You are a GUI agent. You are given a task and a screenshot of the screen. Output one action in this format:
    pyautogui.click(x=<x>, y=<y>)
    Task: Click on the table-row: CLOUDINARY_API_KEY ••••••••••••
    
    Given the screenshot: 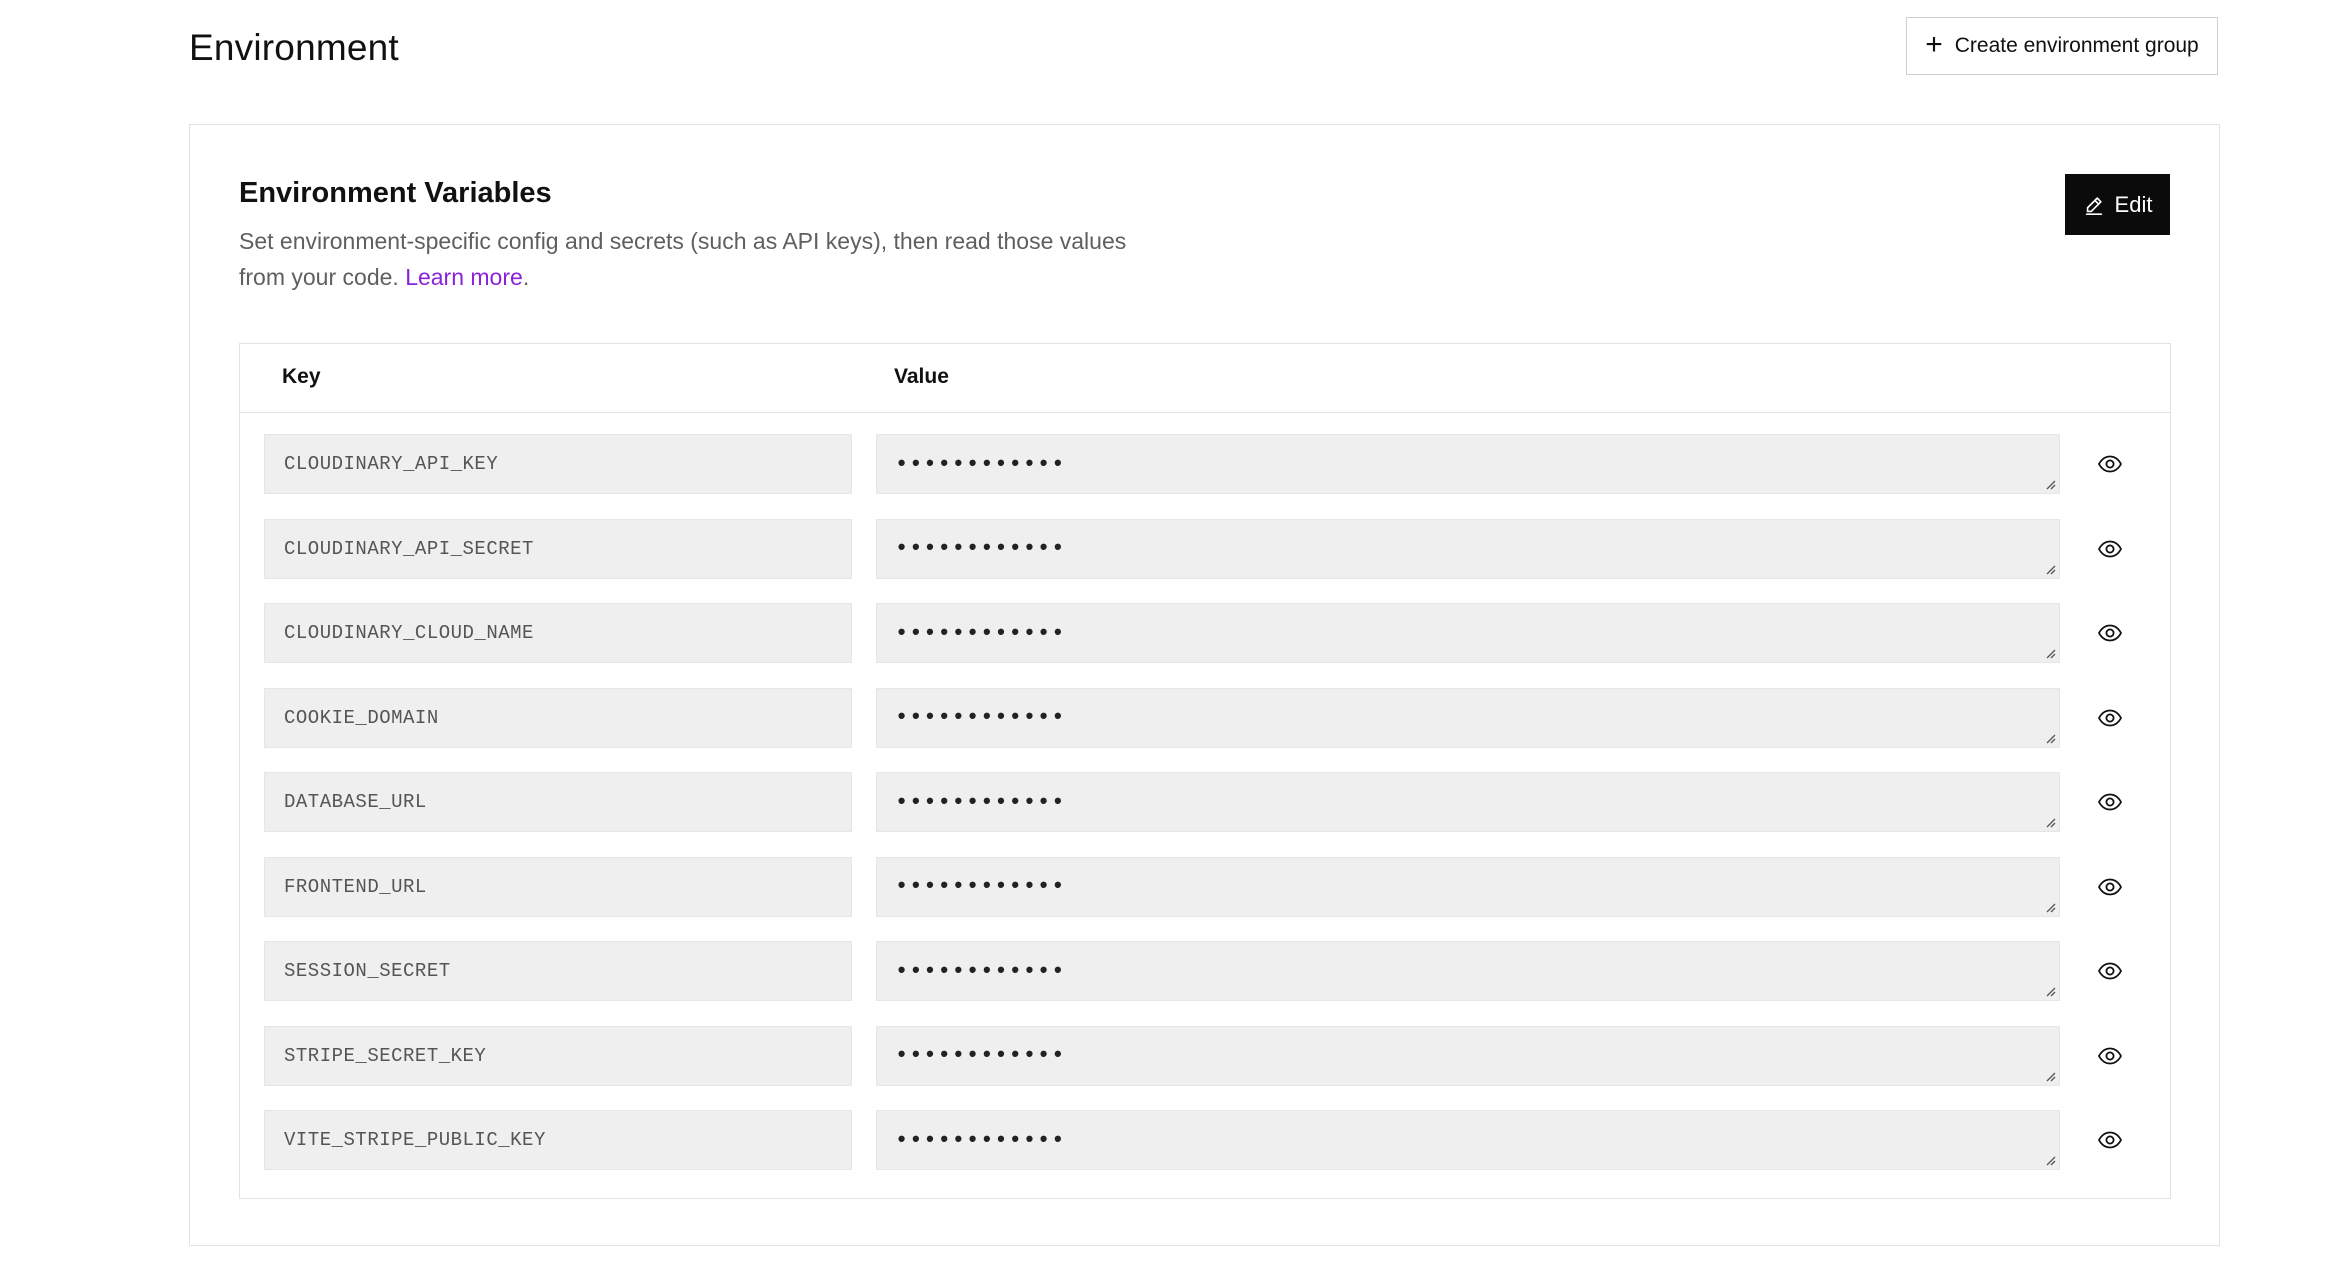 What is the action you would take?
    pyautogui.click(x=1205, y=476)
    